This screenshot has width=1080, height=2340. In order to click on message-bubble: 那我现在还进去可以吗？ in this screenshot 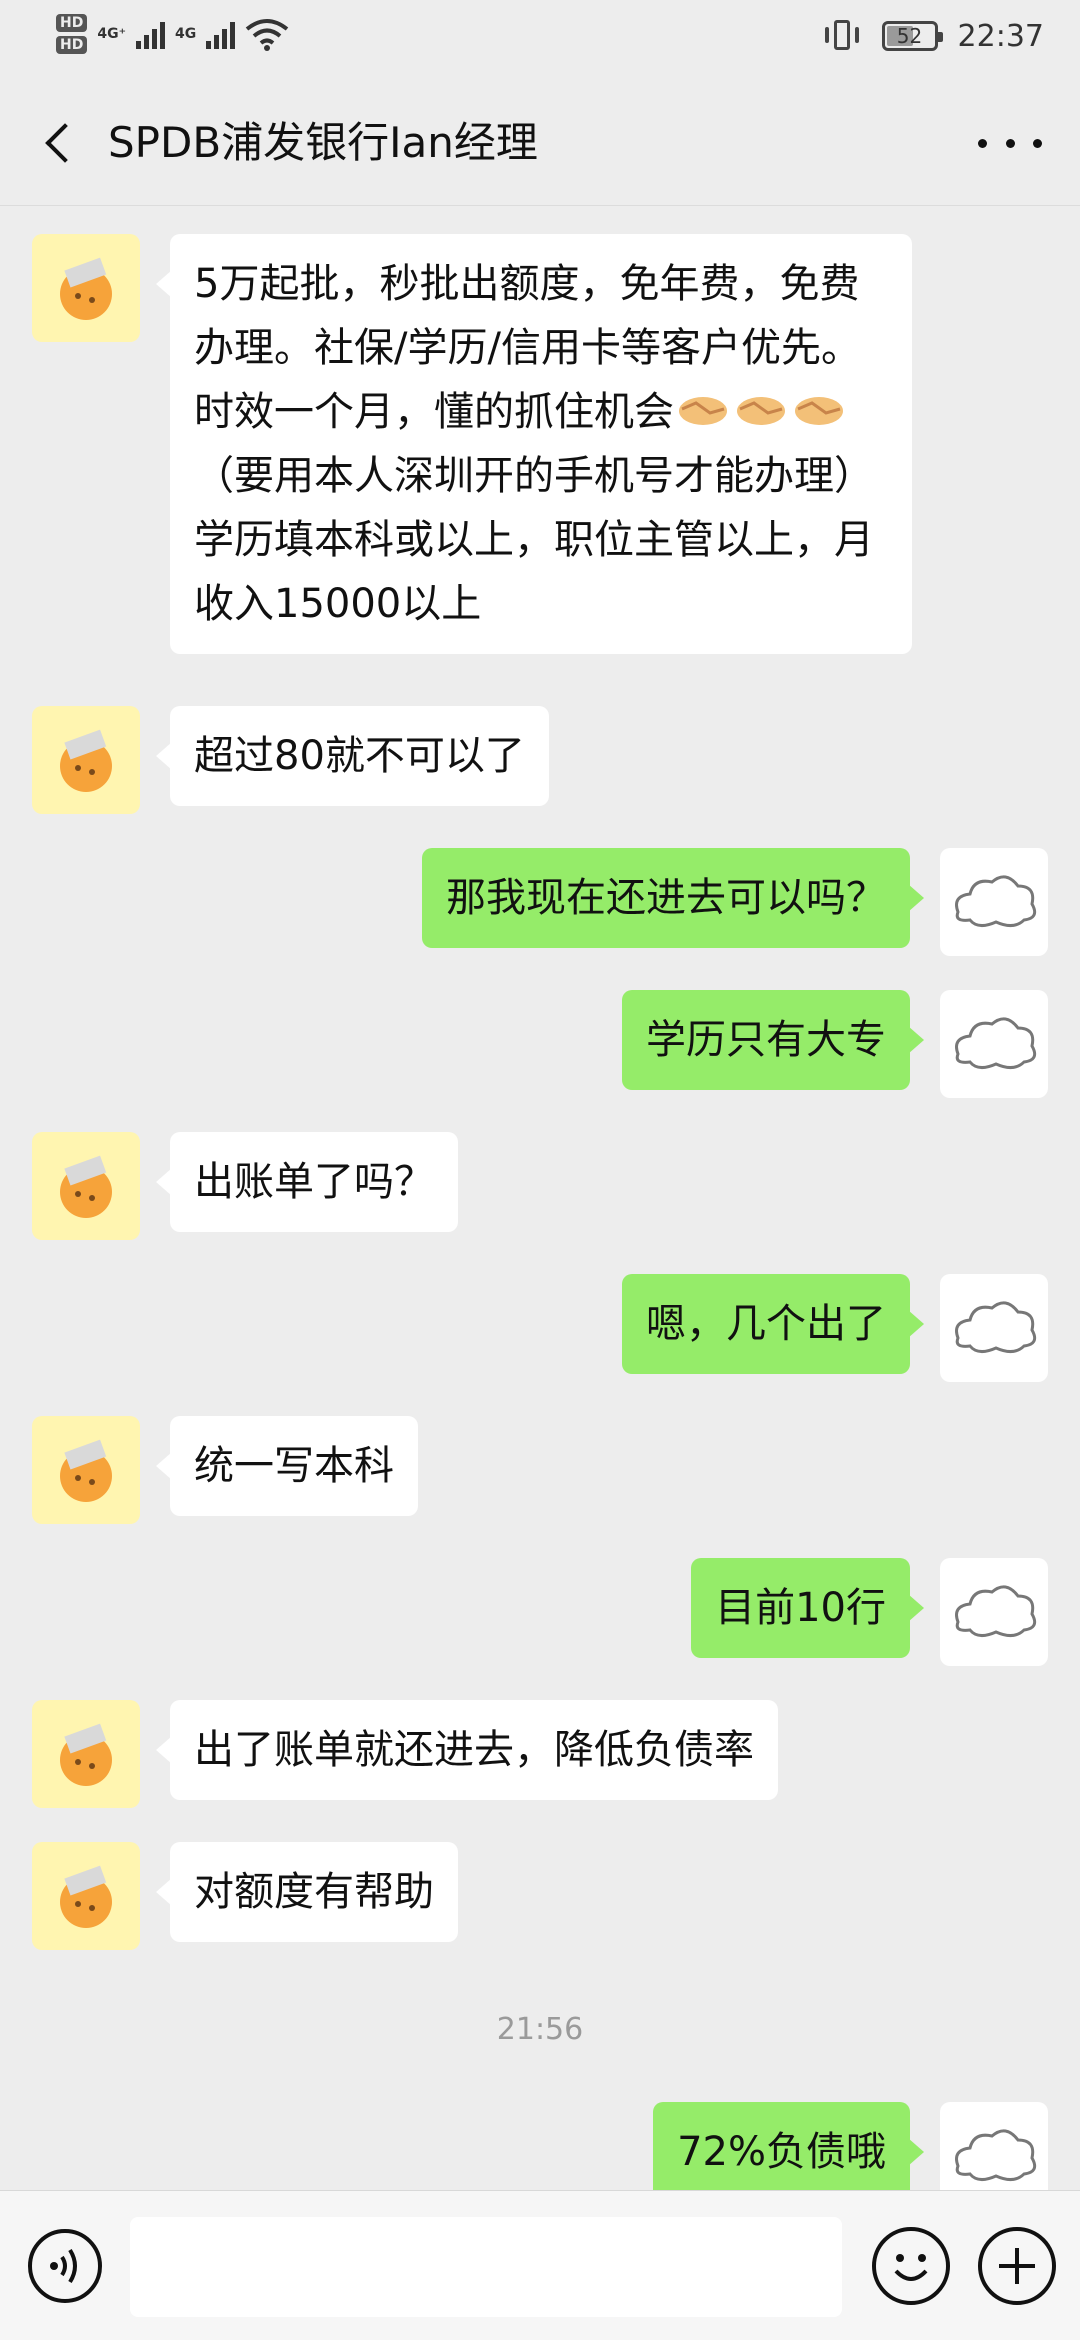, I will do `click(673, 898)`.